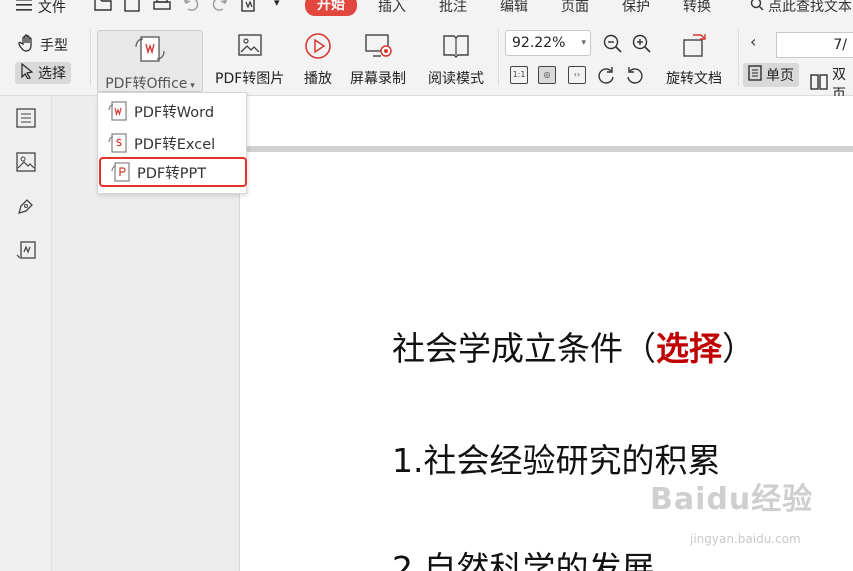 This screenshot has height=571, width=853. Describe the element at coordinates (52, 8) in the screenshot. I see `file-menu-label: 文件` at that location.